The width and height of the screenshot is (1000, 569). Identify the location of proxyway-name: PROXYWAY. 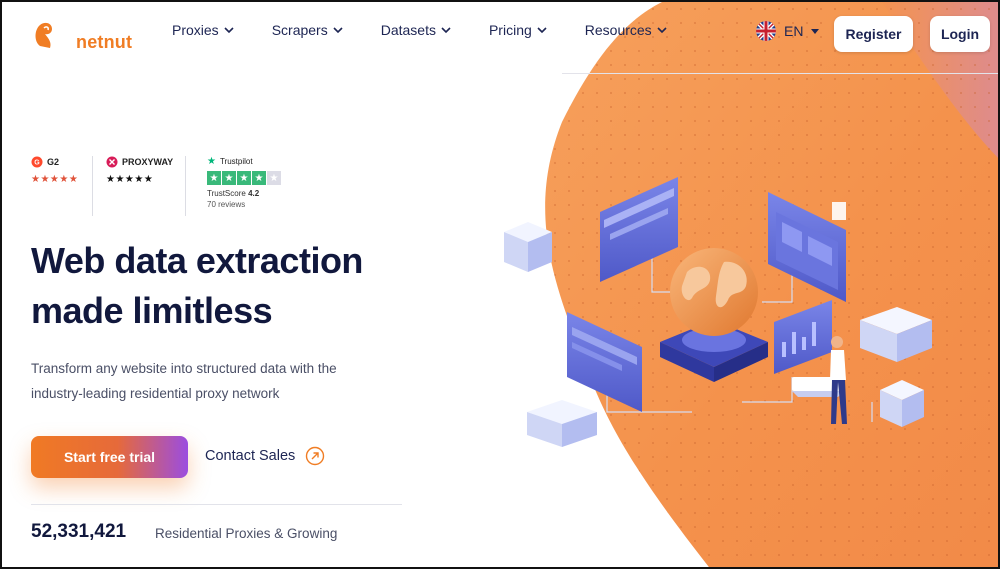
(148, 162).